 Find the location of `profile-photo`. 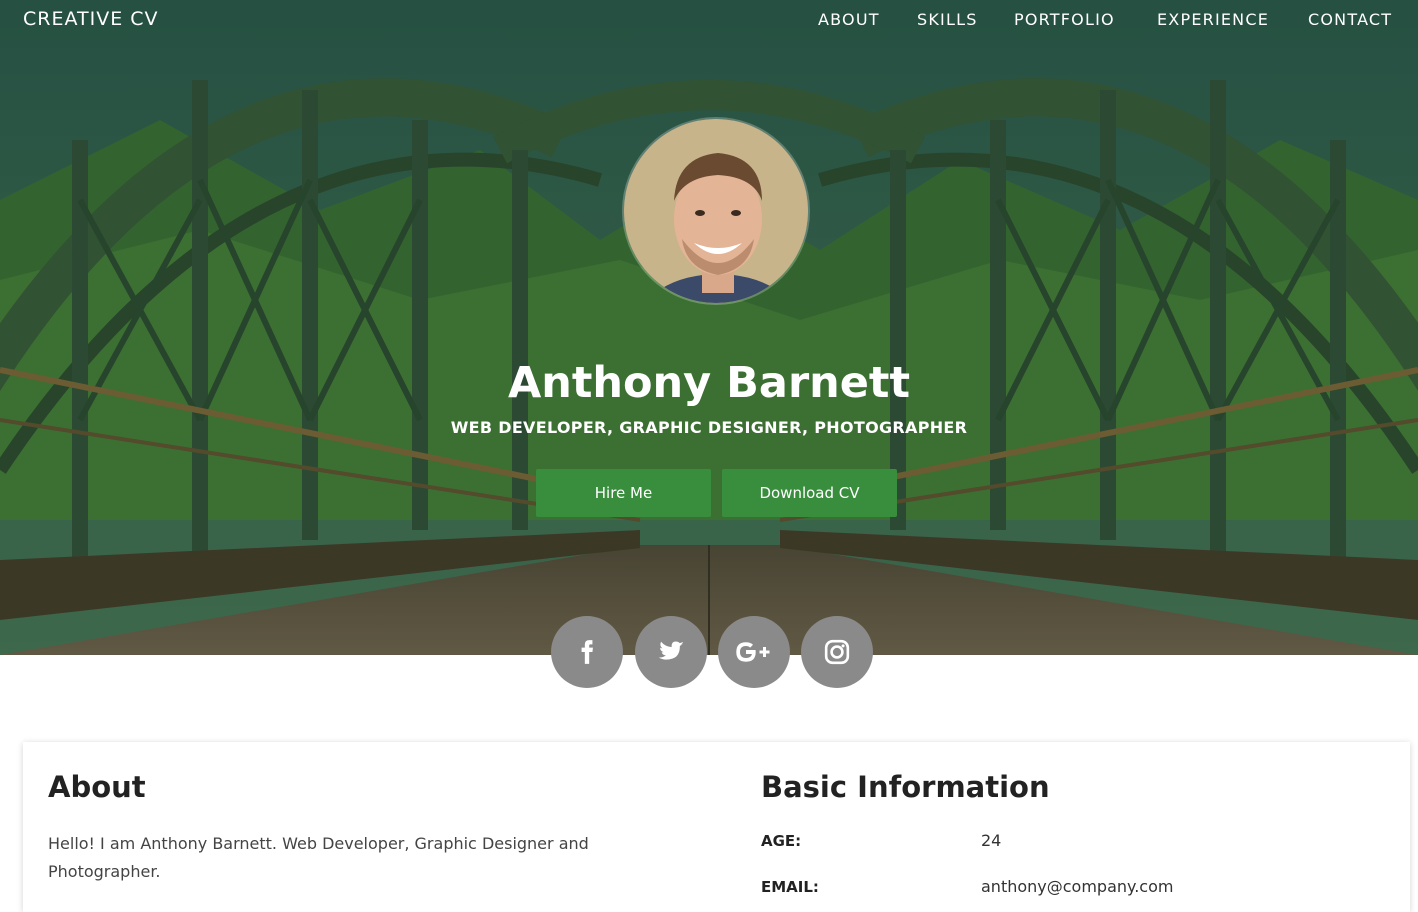

profile-photo is located at coordinates (716, 211).